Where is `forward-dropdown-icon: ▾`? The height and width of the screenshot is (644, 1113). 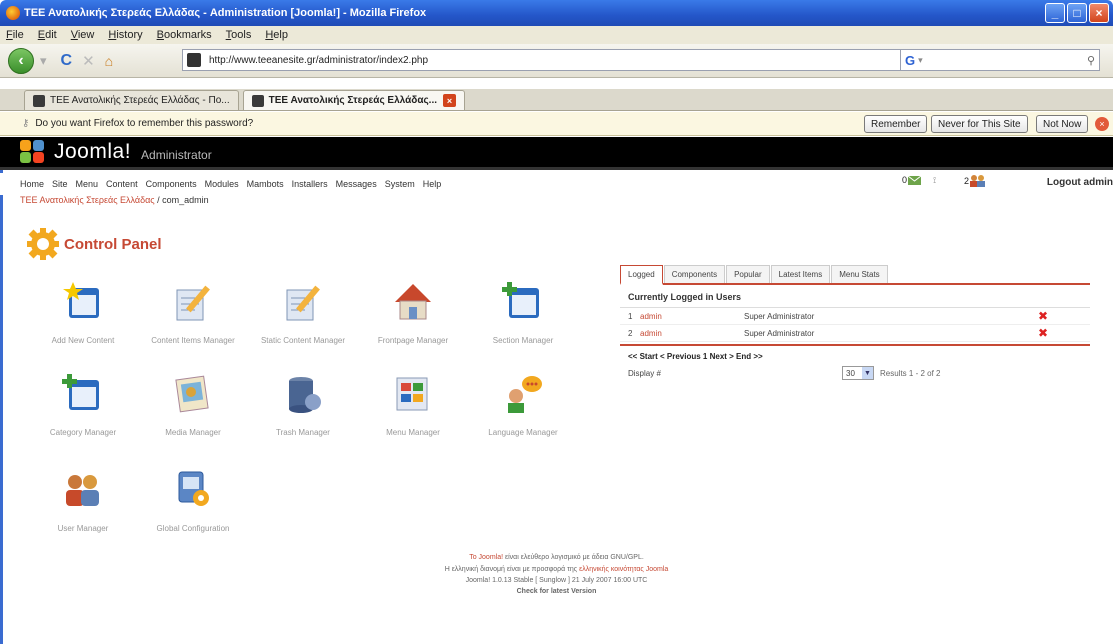
forward-dropdown-icon: ▾ is located at coordinates (43, 61).